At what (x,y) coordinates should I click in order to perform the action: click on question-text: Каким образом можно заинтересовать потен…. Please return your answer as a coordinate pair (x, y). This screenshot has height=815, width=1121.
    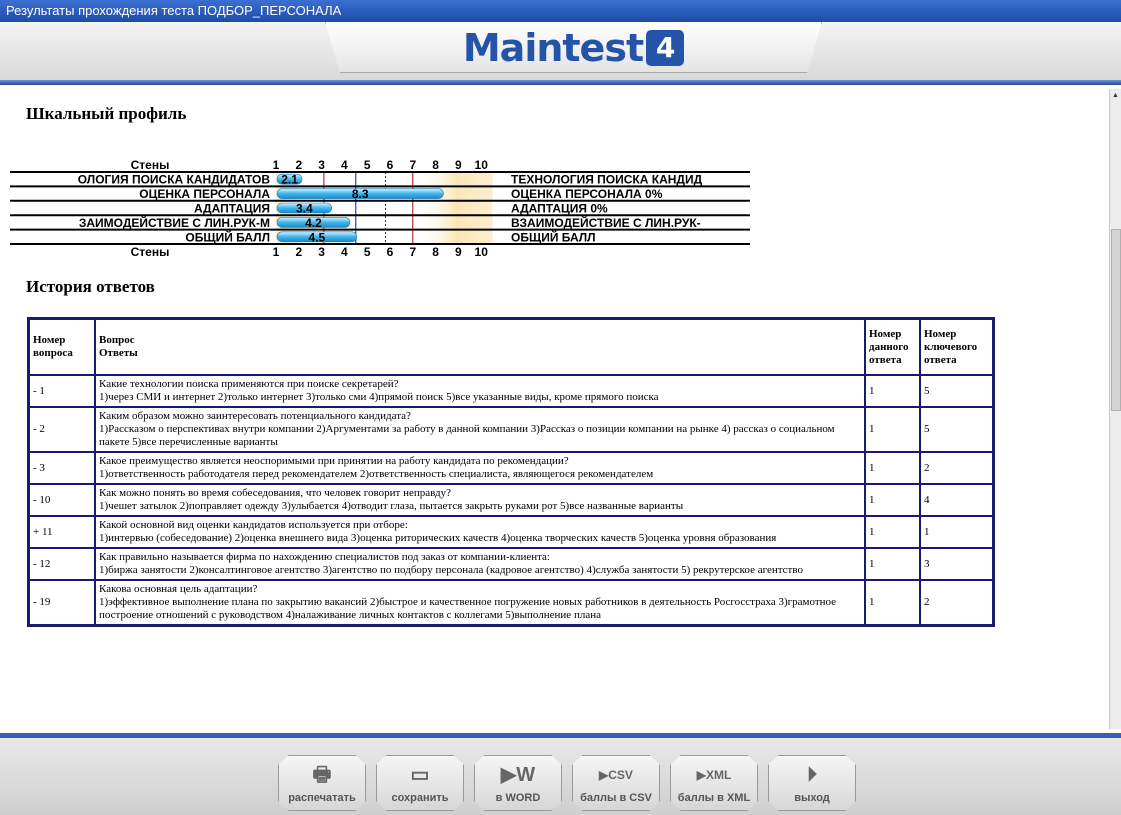
    Looking at the image, I should click on (255, 416).